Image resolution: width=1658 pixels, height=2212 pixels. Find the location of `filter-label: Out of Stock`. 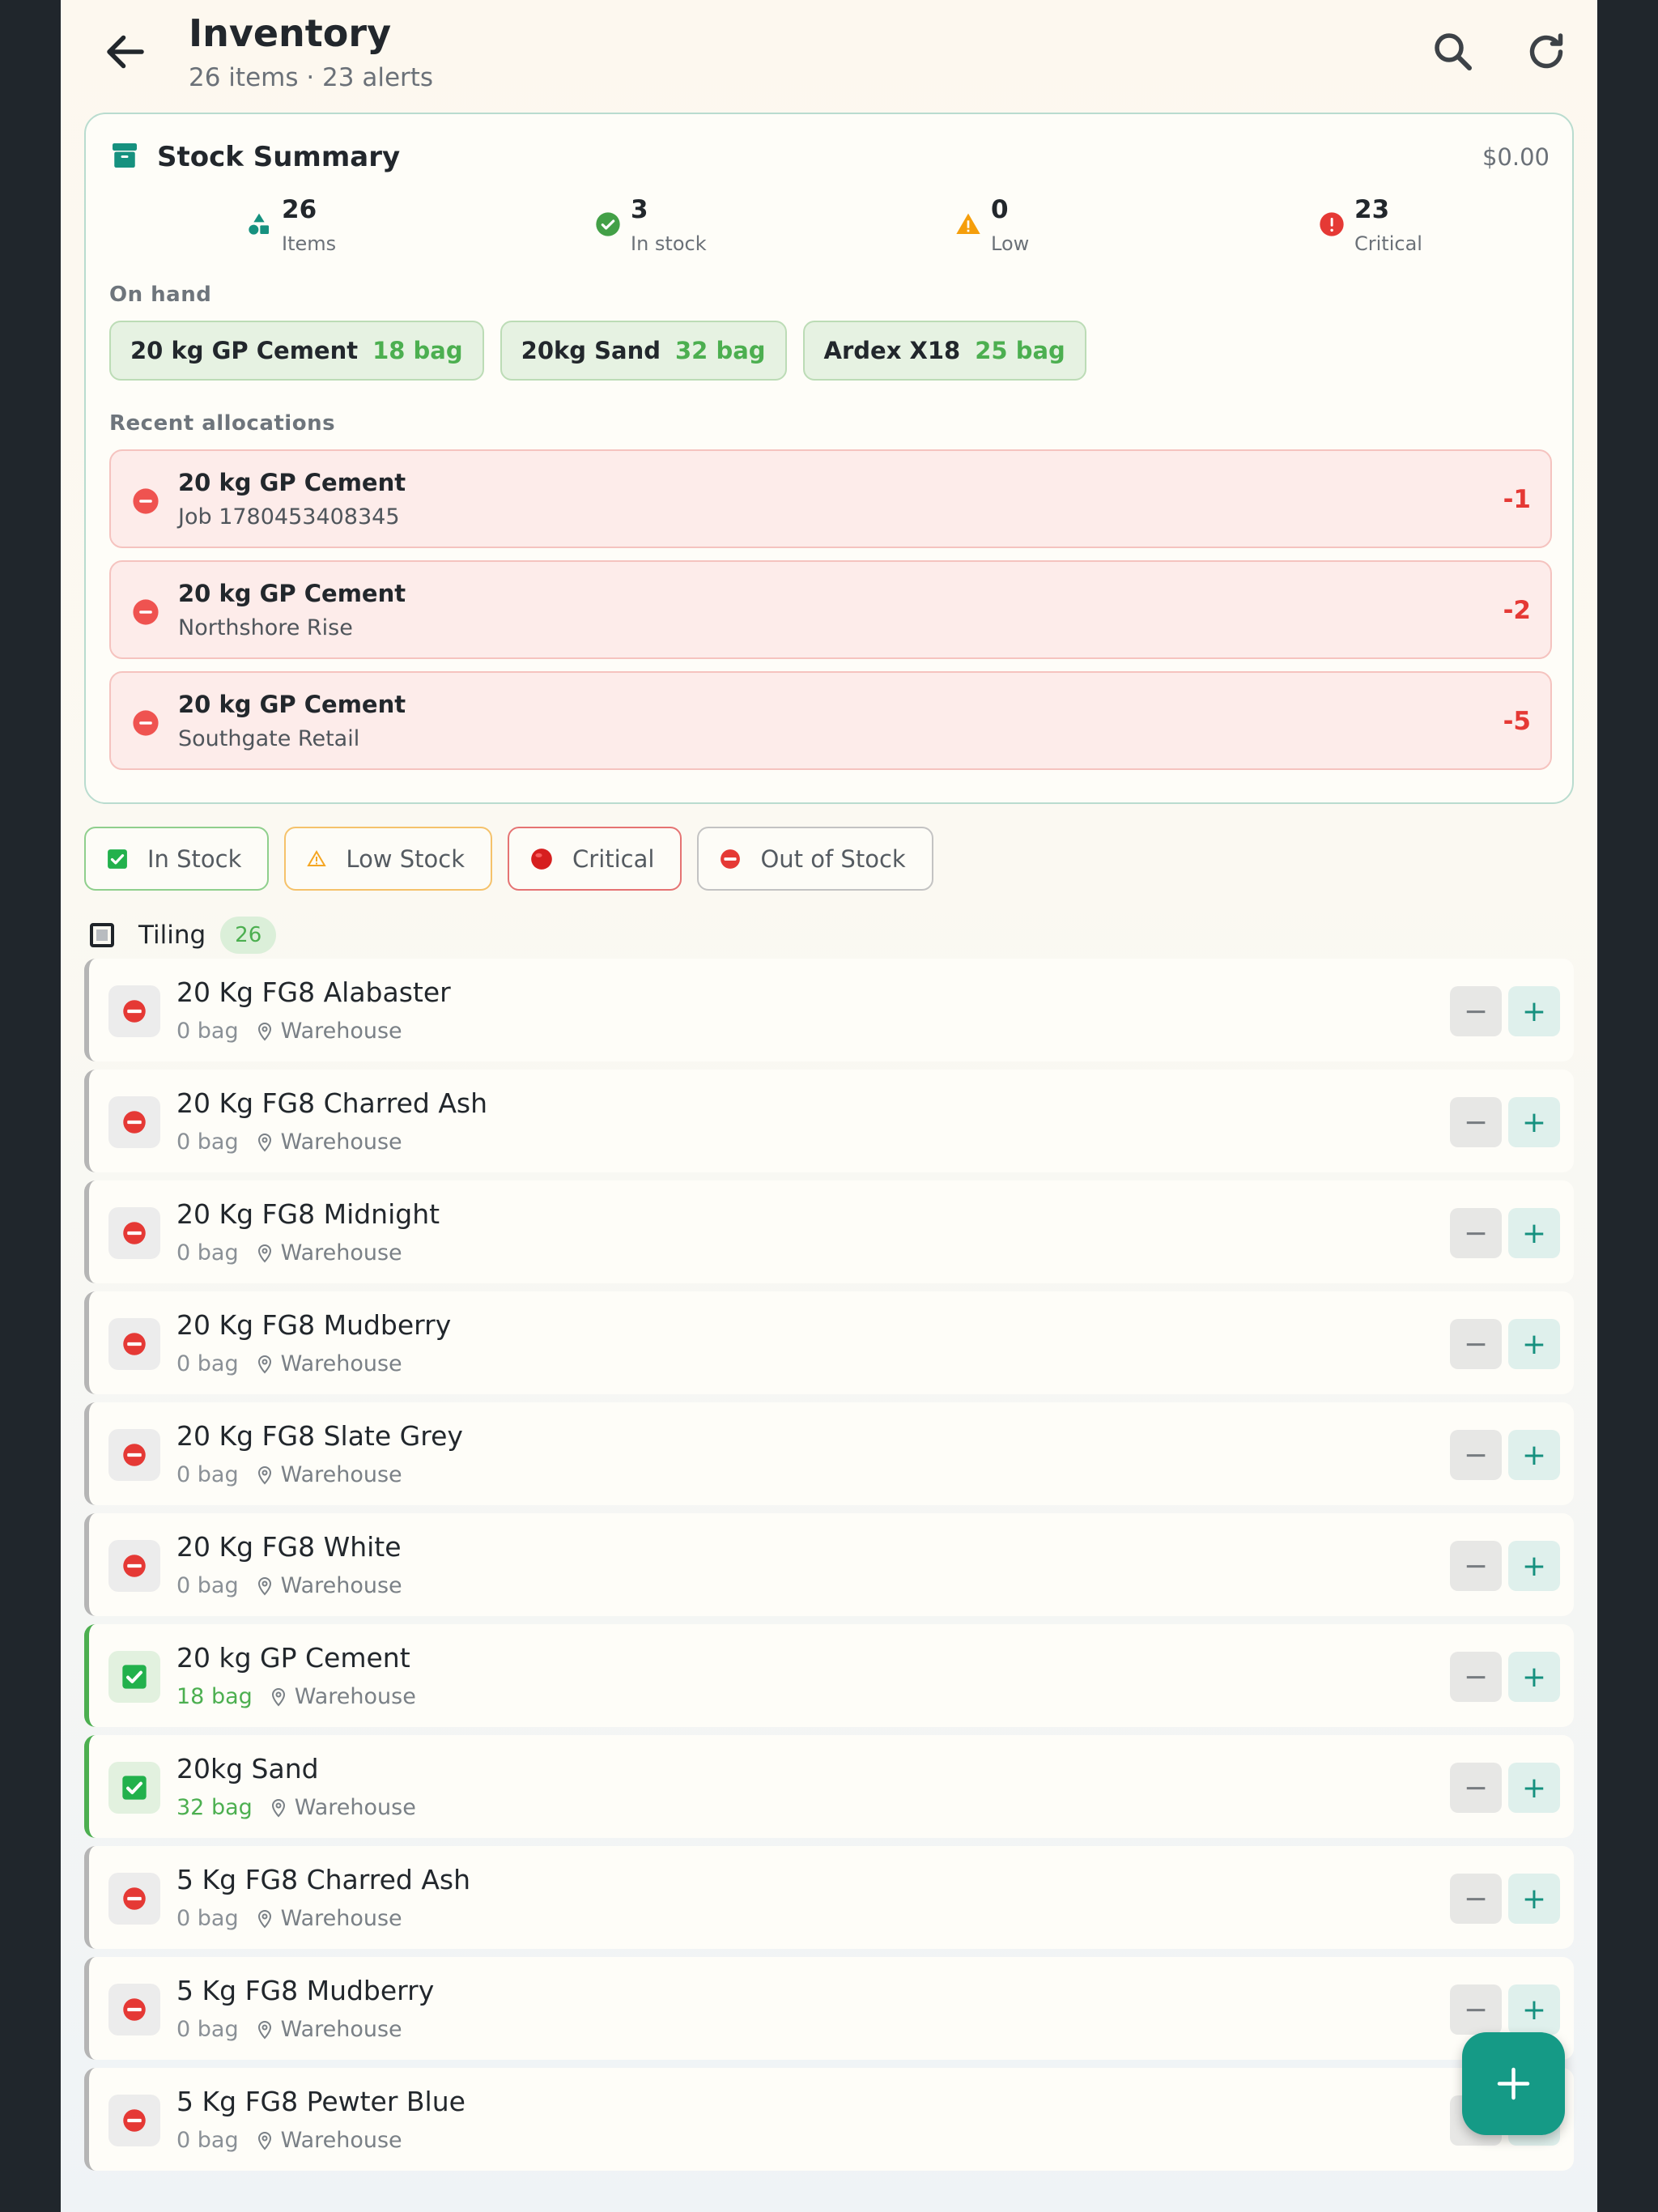

filter-label: Out of Stock is located at coordinates (833, 859).